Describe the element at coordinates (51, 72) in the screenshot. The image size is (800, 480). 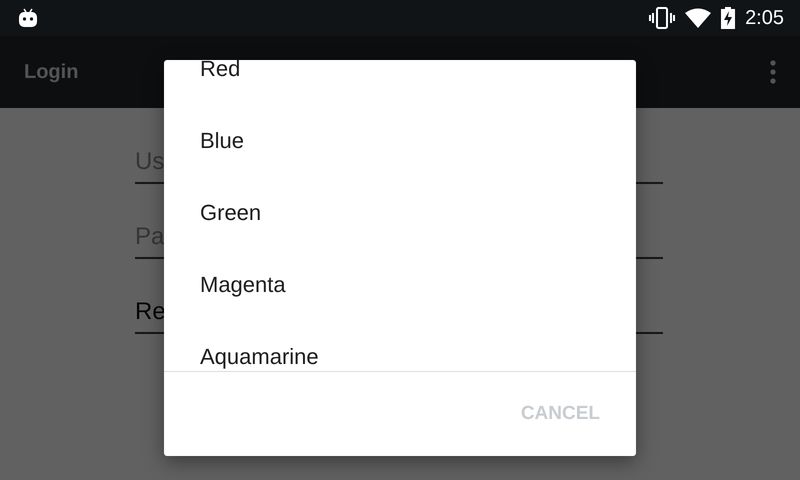
I see `toolbar-title: Login` at that location.